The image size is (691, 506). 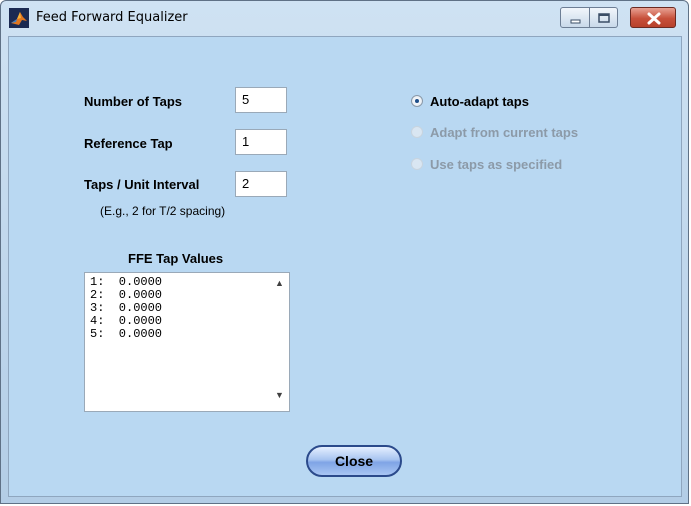 What do you see at coordinates (279, 283) in the screenshot?
I see `scroll-up-icon: ▲` at bounding box center [279, 283].